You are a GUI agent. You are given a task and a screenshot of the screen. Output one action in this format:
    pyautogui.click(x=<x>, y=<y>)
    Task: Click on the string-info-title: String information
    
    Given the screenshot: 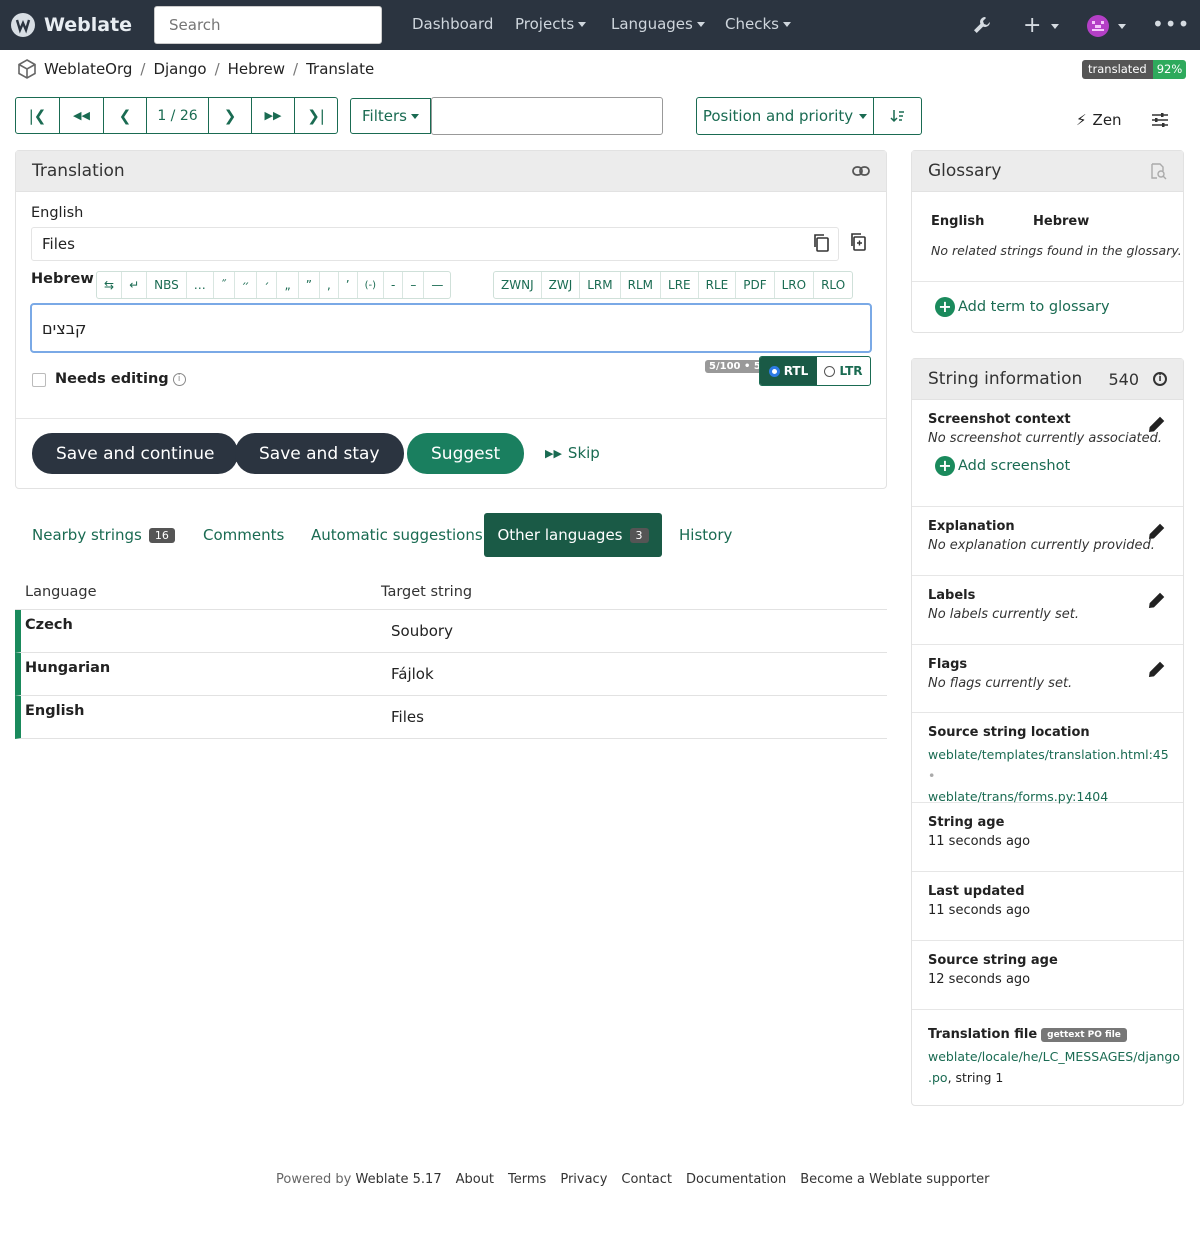 What is the action you would take?
    pyautogui.click(x=1005, y=379)
    